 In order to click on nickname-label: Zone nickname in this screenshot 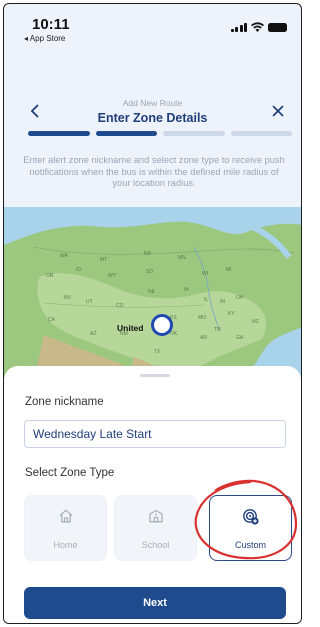, I will do `click(64, 402)`.